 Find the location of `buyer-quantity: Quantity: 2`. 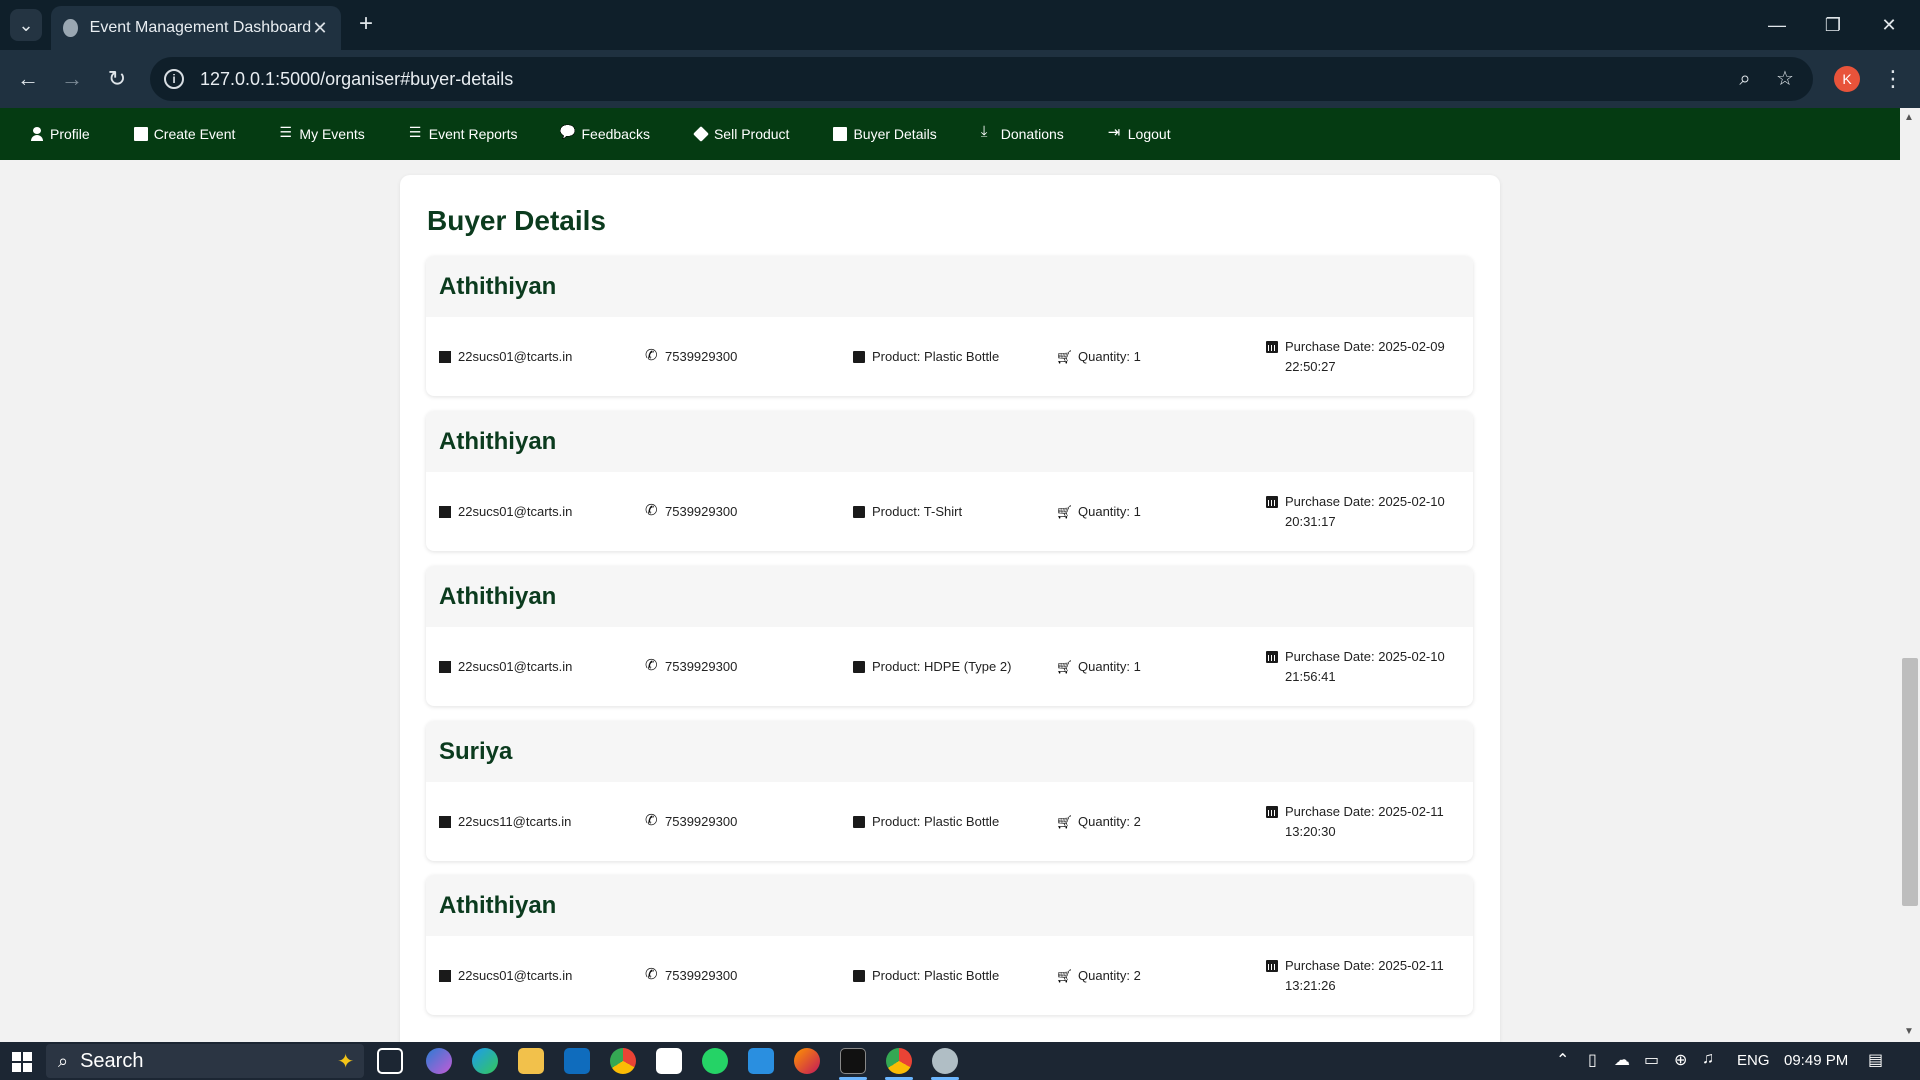

buyer-quantity: Quantity: 2 is located at coordinates (1153, 817).